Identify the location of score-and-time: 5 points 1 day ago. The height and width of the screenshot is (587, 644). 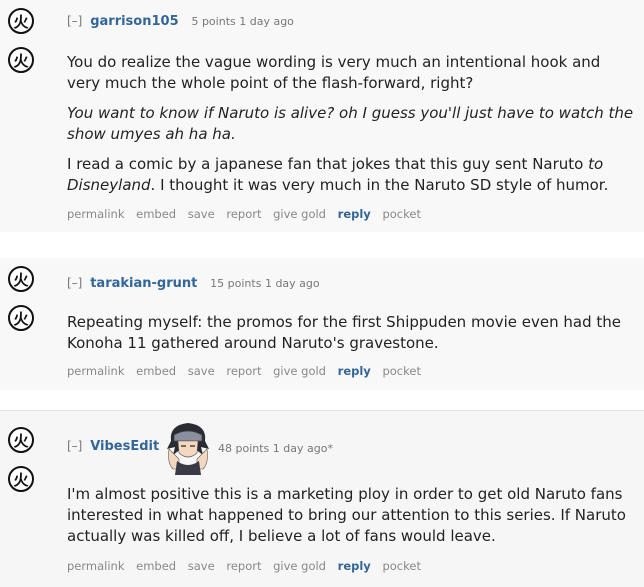
(242, 21).